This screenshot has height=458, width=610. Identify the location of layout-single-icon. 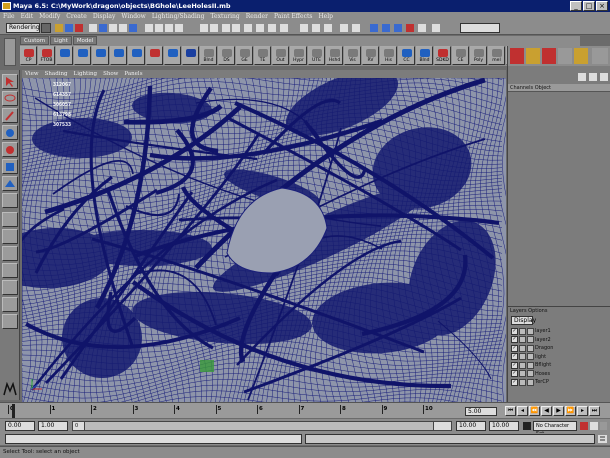
(10, 219).